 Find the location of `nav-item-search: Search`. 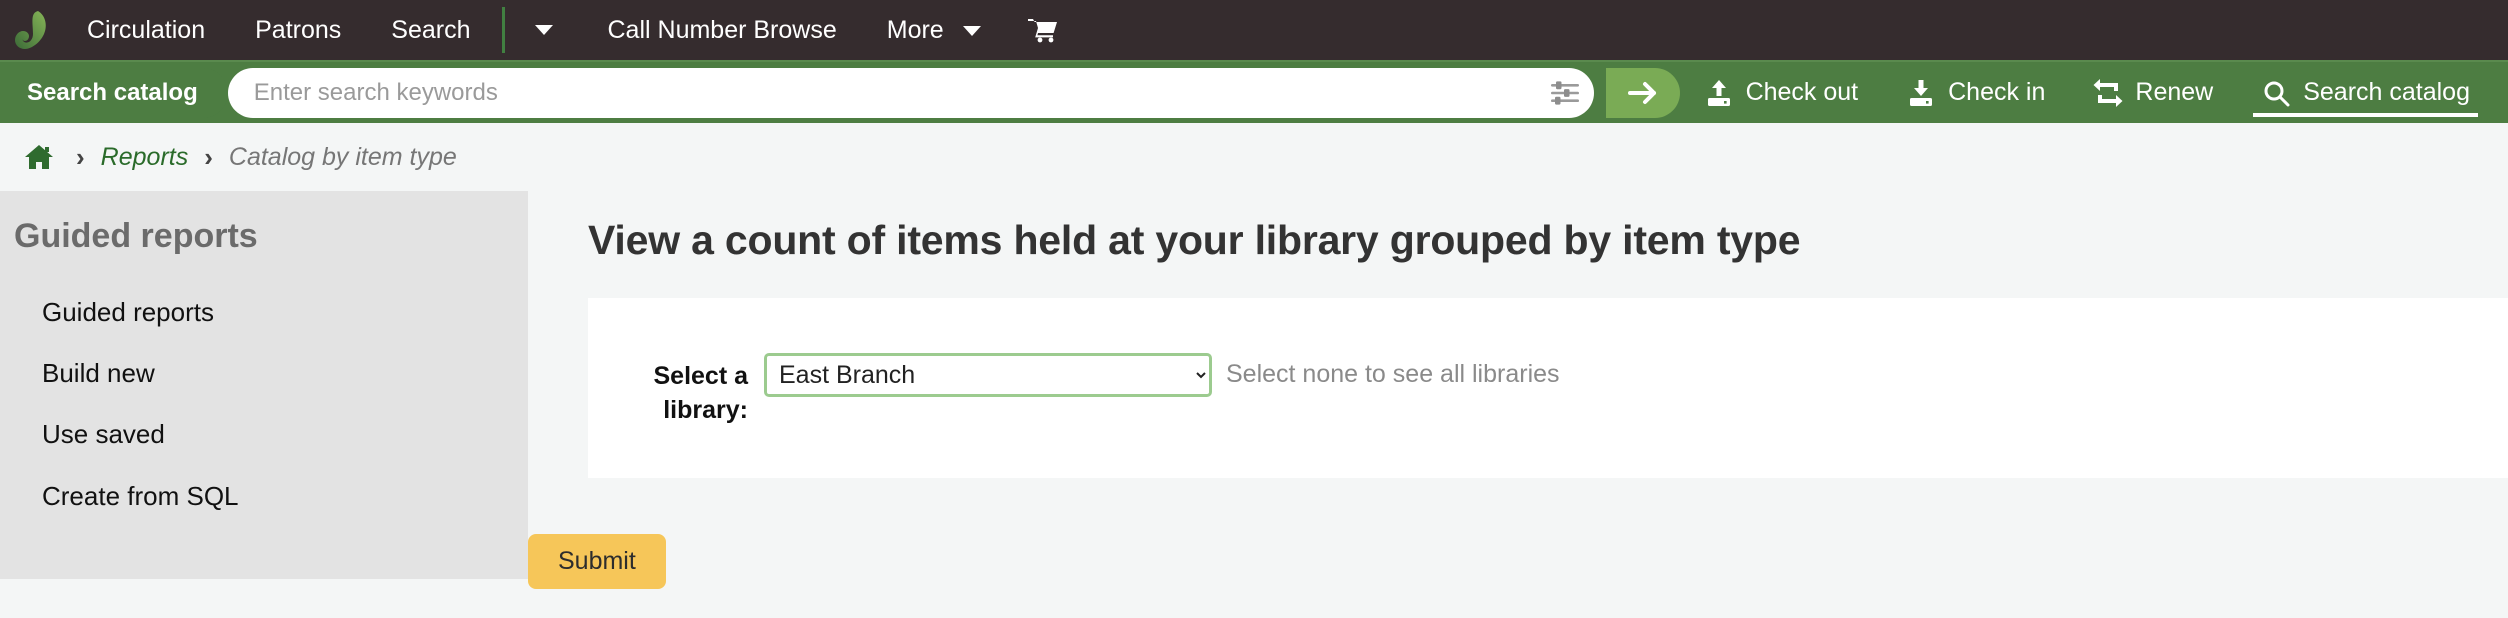

nav-item-search: Search is located at coordinates (430, 30).